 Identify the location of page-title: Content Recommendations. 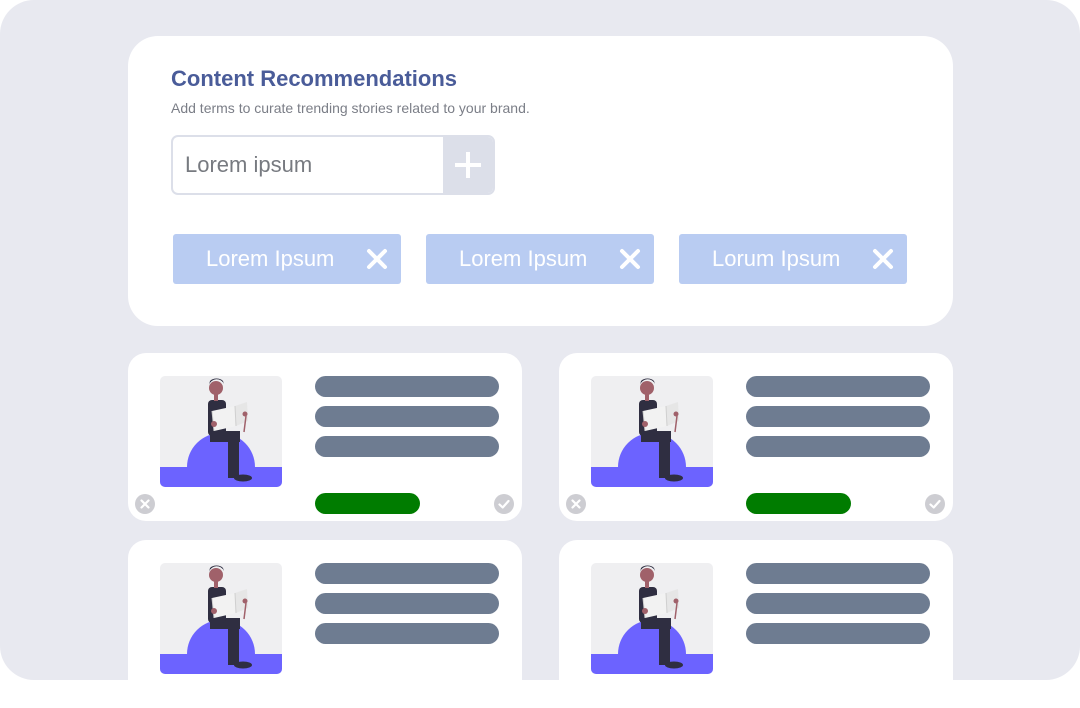
(314, 78).